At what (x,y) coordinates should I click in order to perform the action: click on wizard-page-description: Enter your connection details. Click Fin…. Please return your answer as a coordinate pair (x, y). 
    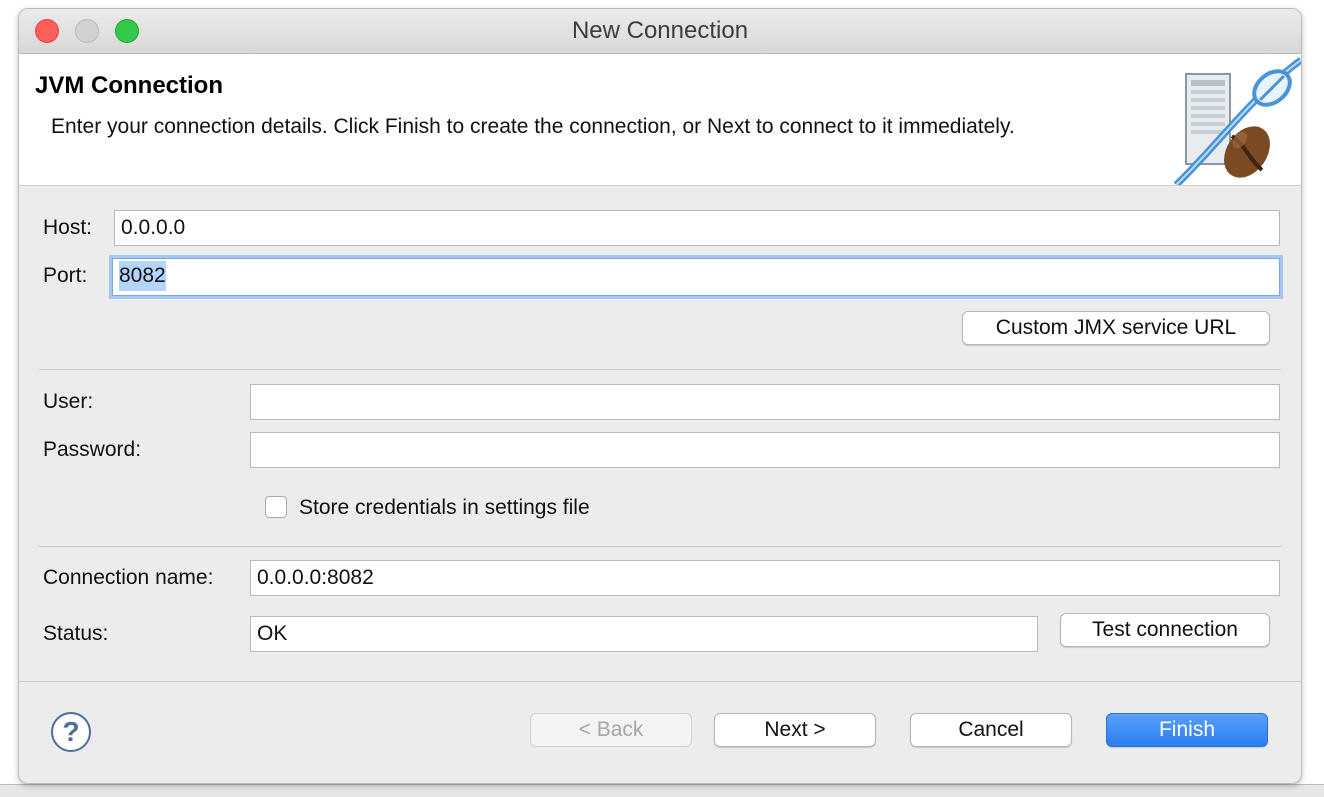
    Looking at the image, I should click on (533, 126).